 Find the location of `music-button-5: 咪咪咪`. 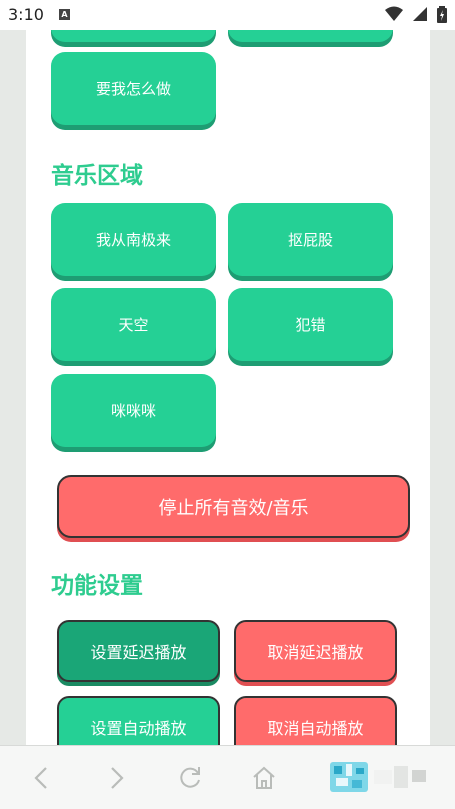

music-button-5: 咪咪咪 is located at coordinates (133, 410).